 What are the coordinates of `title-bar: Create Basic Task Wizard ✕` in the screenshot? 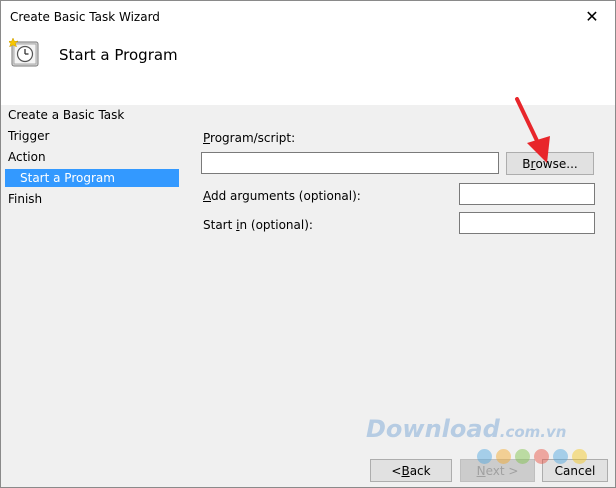 It's located at (308, 16).